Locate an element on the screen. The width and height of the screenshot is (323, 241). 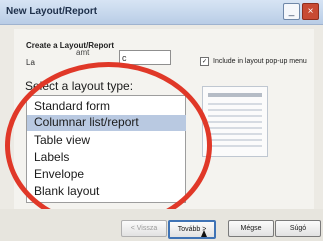
include-in-popup-option: ✓ Include in layout pop-up menu is located at coordinates (253, 61).